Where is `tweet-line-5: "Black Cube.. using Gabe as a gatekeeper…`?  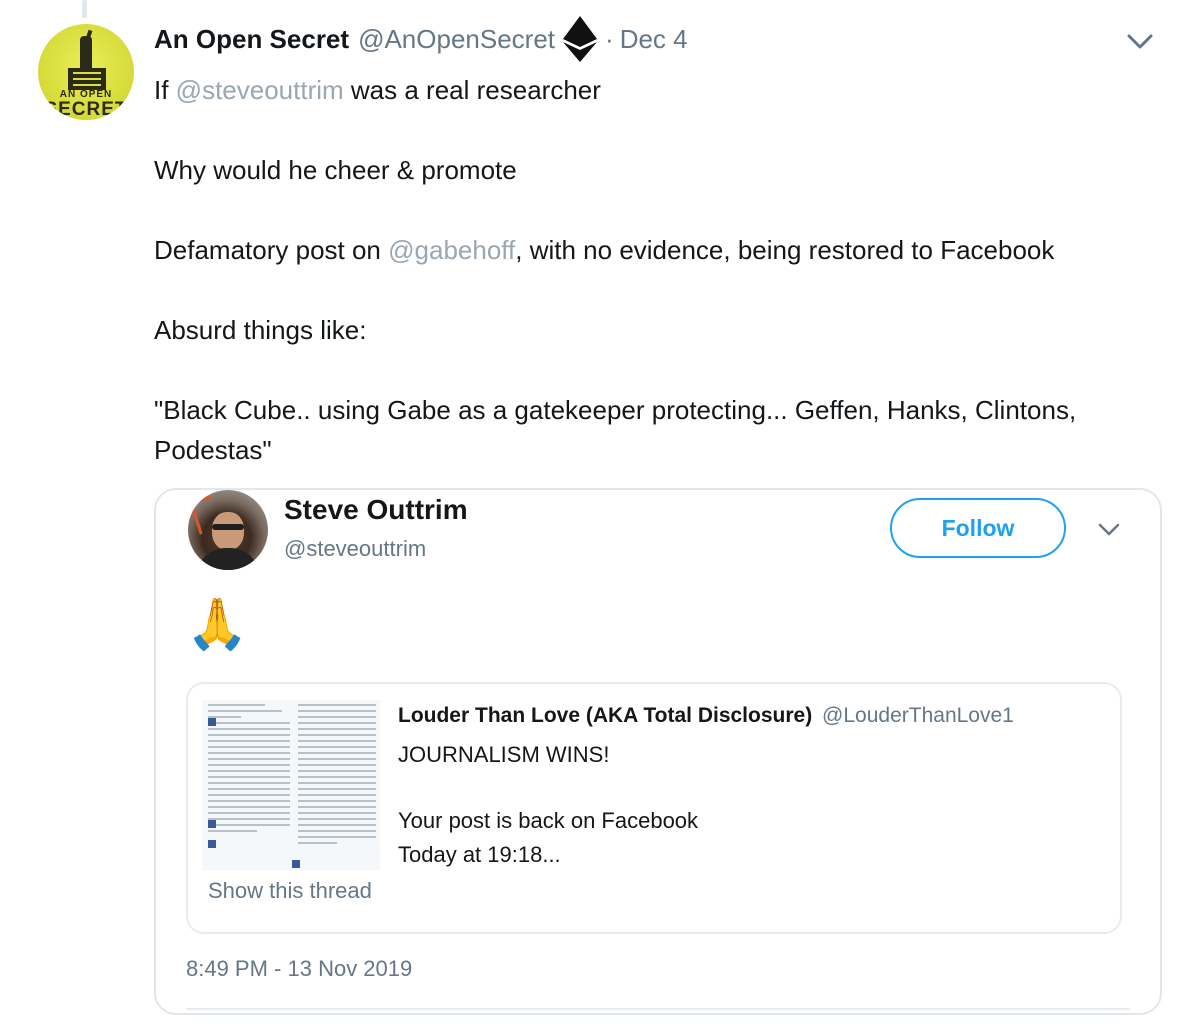
tweet-line-5: "Black Cube.. using Gabe as a gatekeeper… is located at coordinates (615, 430).